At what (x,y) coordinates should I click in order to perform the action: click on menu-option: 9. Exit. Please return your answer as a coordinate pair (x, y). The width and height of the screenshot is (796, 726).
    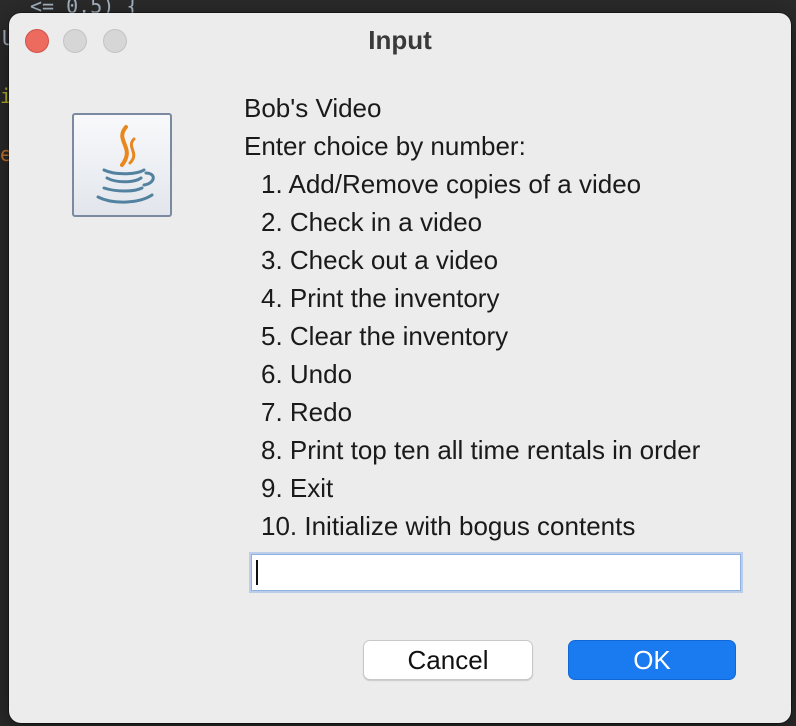
    Looking at the image, I should click on (297, 488).